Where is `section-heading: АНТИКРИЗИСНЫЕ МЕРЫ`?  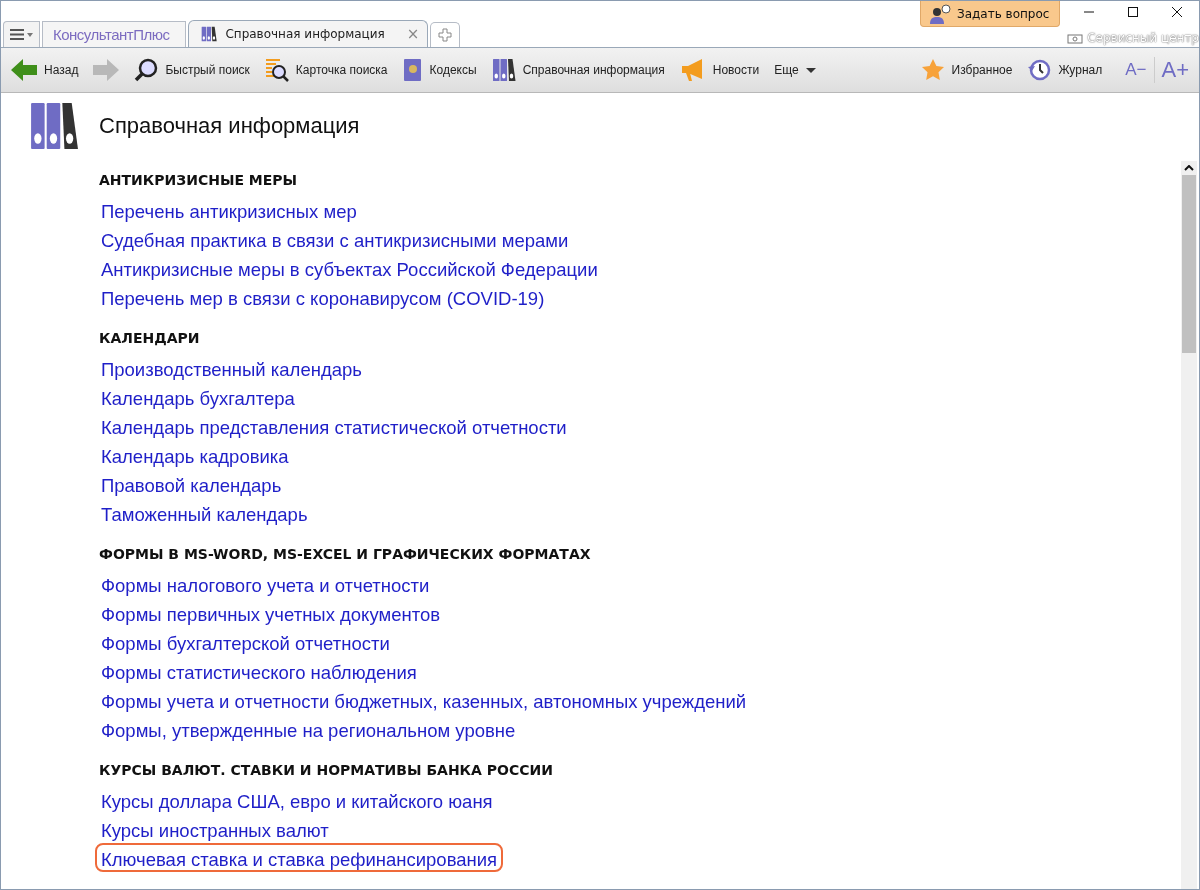
section-heading: АНТИКРИЗИСНЫЕ МЕРЫ is located at coordinates (199, 180).